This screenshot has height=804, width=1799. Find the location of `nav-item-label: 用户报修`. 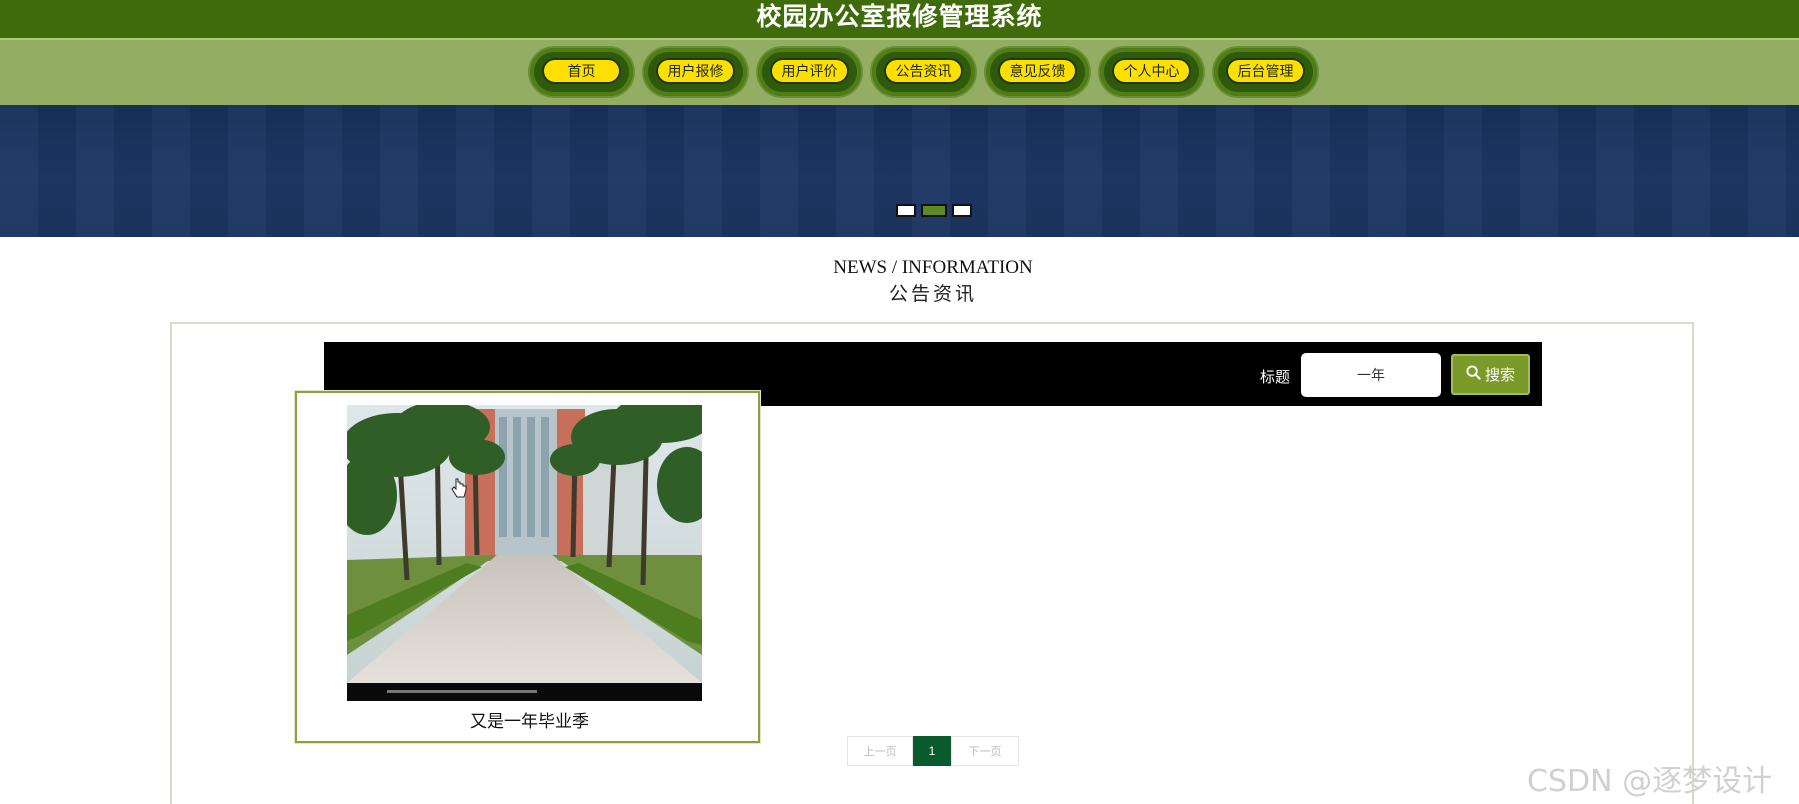

nav-item-label: 用户报修 is located at coordinates (695, 71).